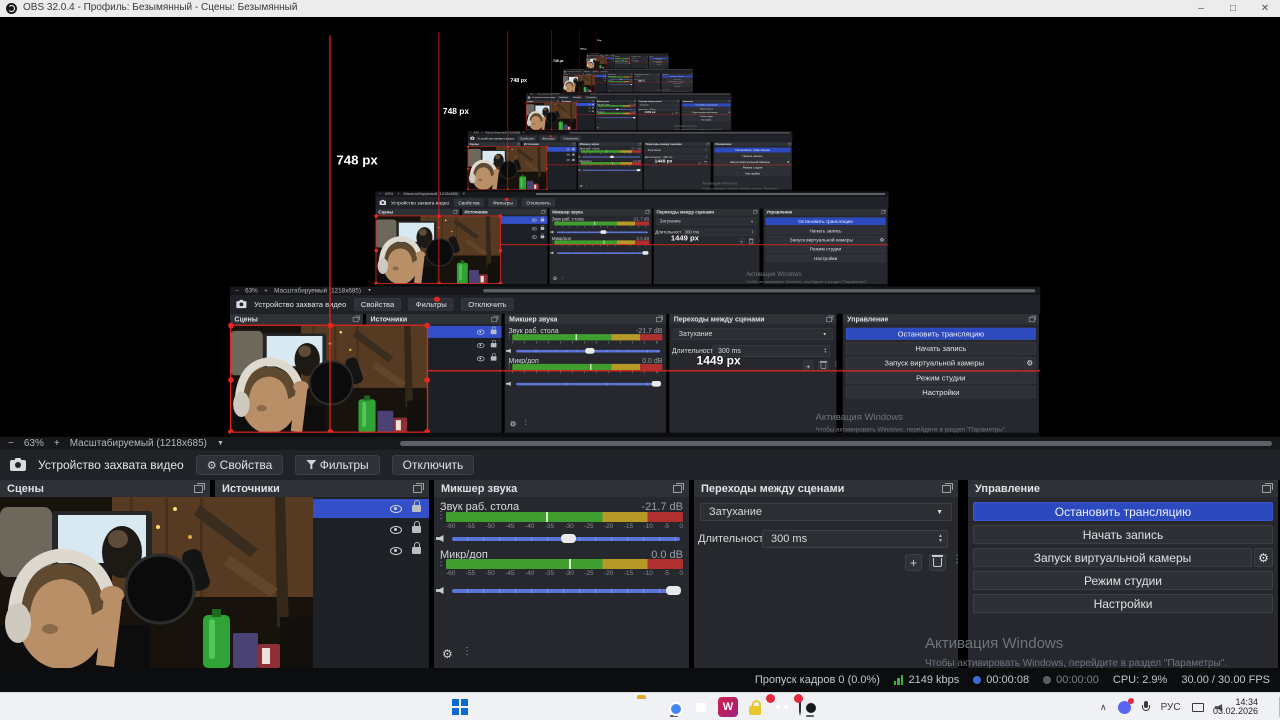 Image resolution: width=1280 pixels, height=720 pixels. What do you see at coordinates (628, 573) in the screenshot?
I see `db-tick: -15` at bounding box center [628, 573].